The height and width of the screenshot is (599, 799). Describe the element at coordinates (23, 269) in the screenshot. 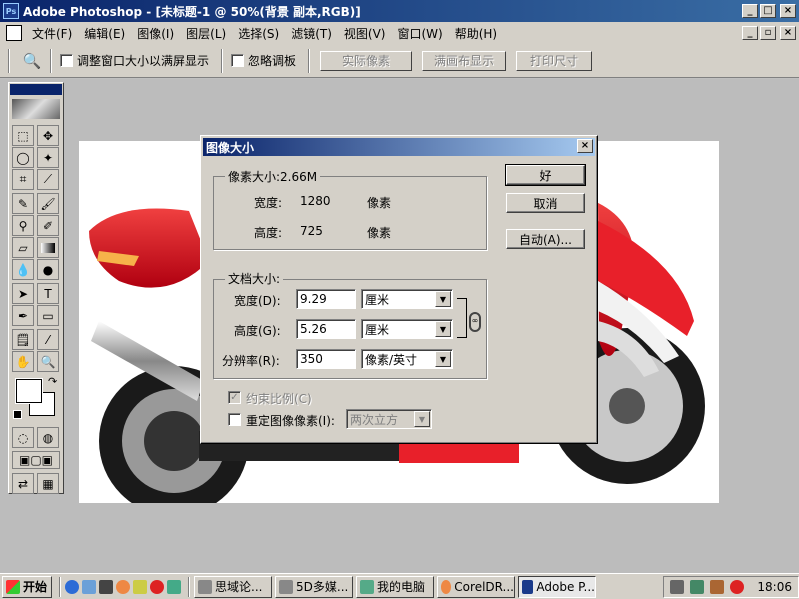

I see `blur-tool-icon: 💧` at that location.